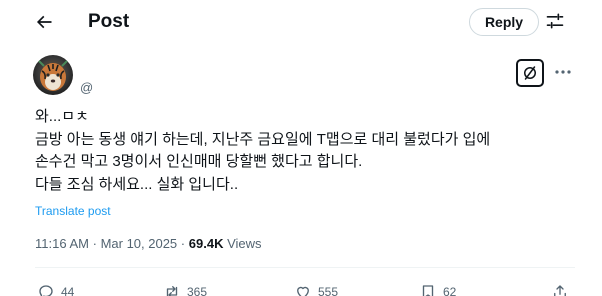  I want to click on reply-button: Reply, so click(504, 22).